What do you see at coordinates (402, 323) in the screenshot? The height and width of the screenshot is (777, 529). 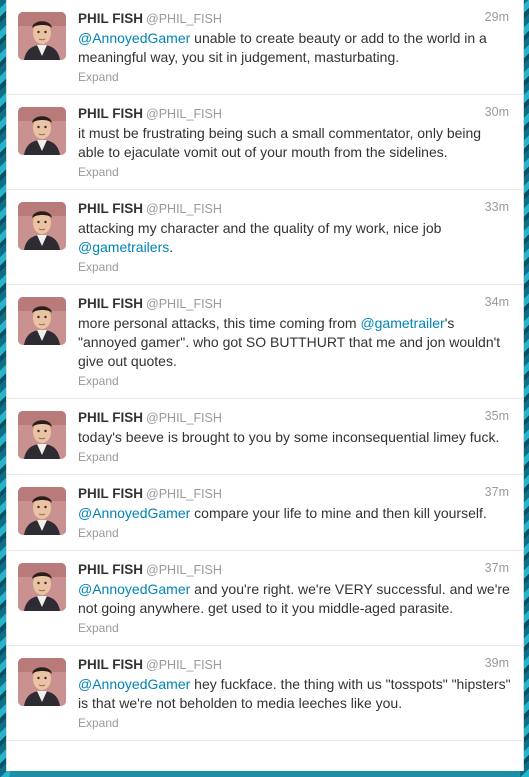 I see `mention-link: @gametrailer` at bounding box center [402, 323].